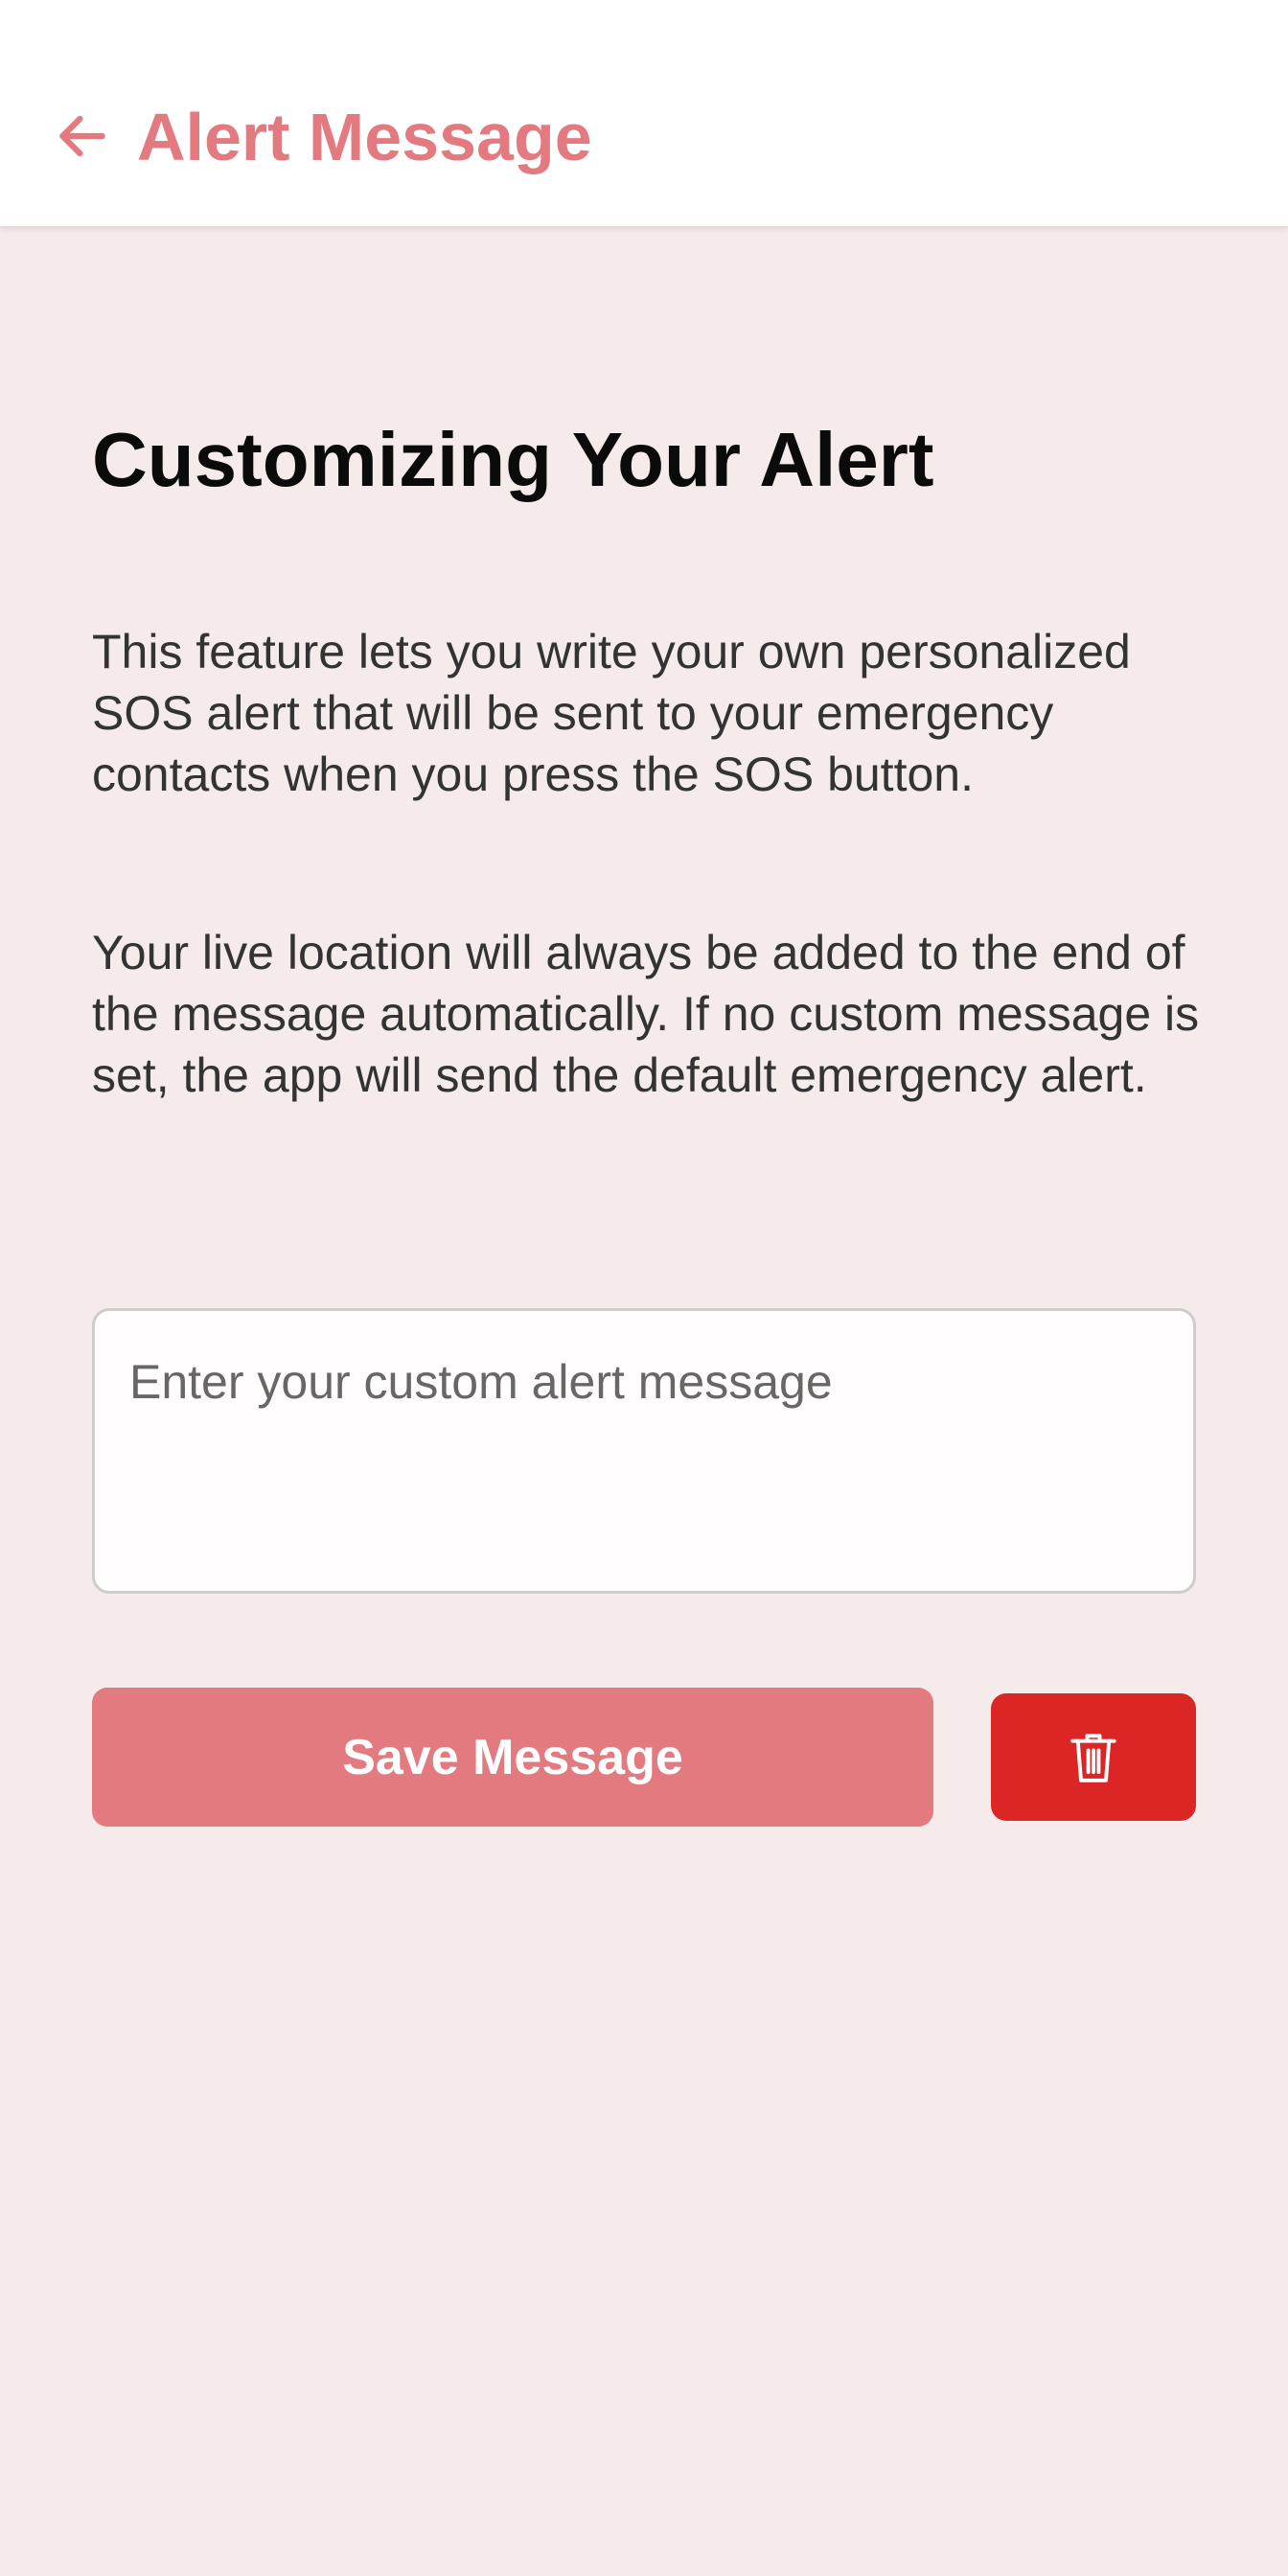  I want to click on save-message-label: Save Message, so click(512, 1757).